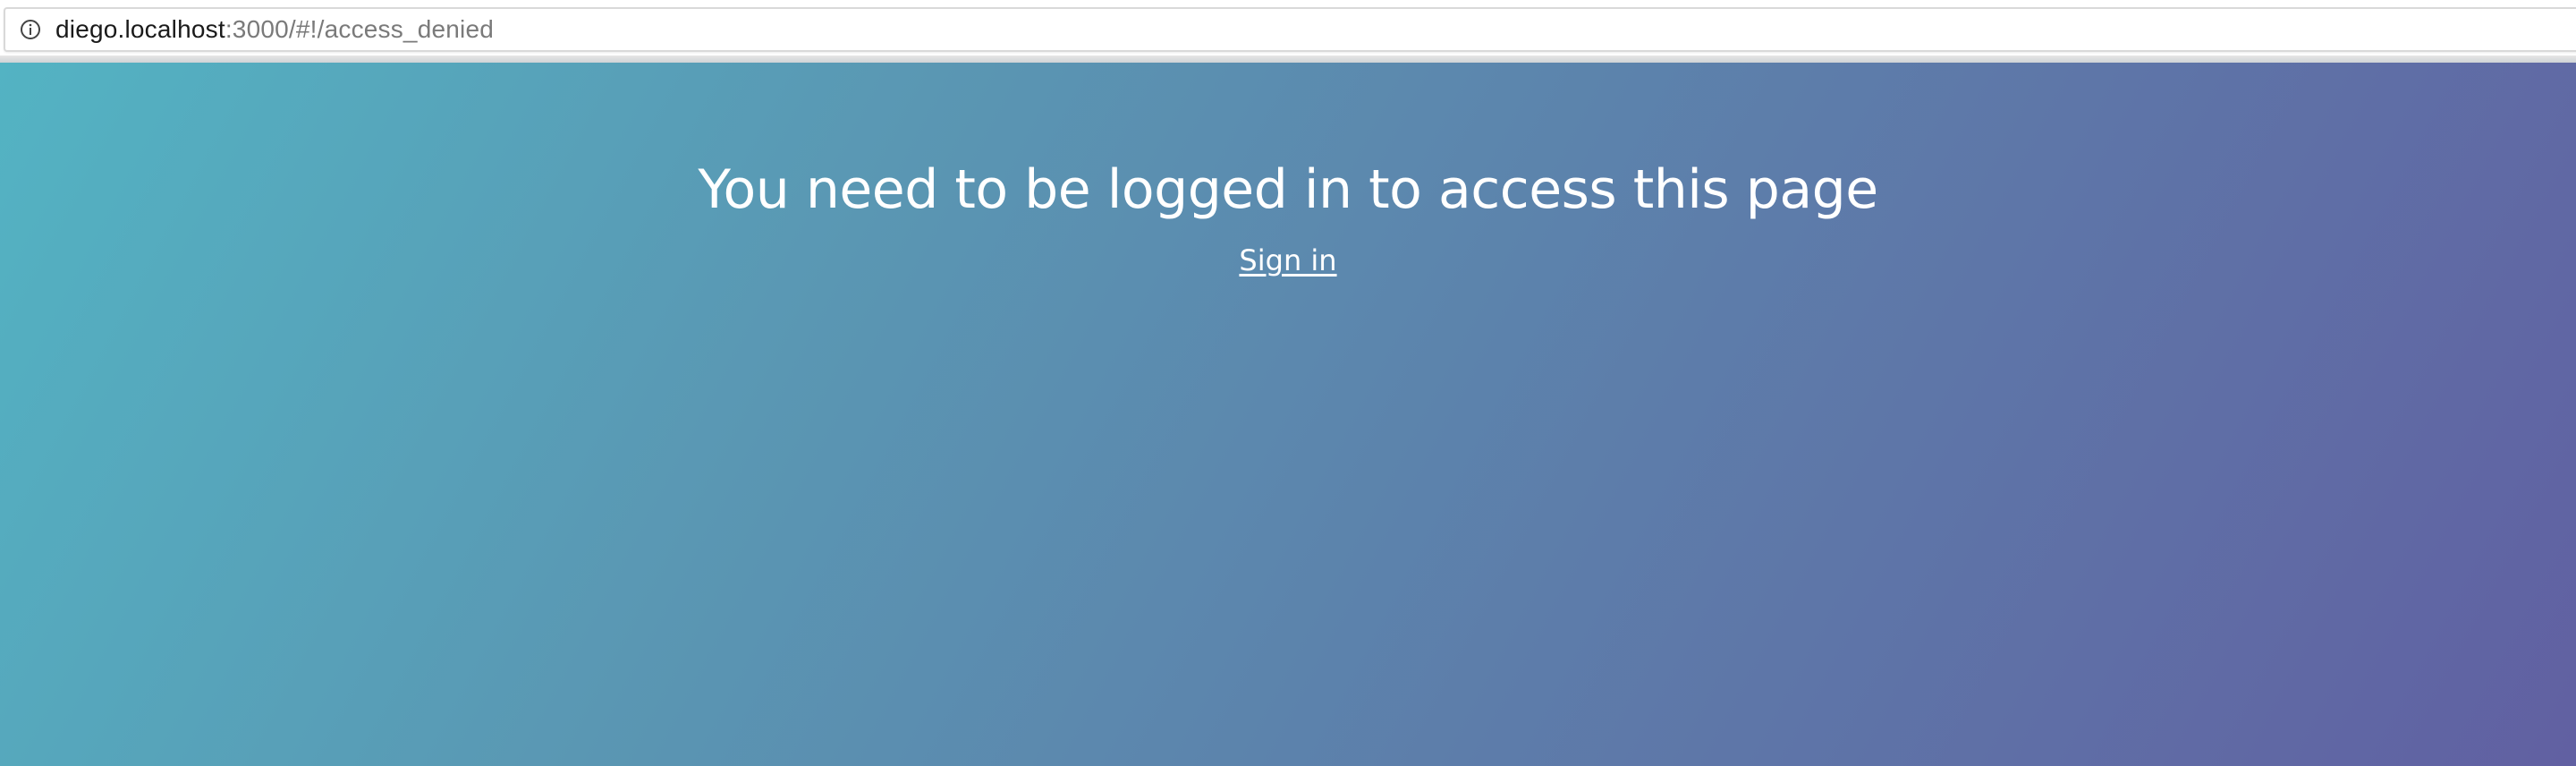  I want to click on sign-in-container: Sign in, so click(1288, 260).